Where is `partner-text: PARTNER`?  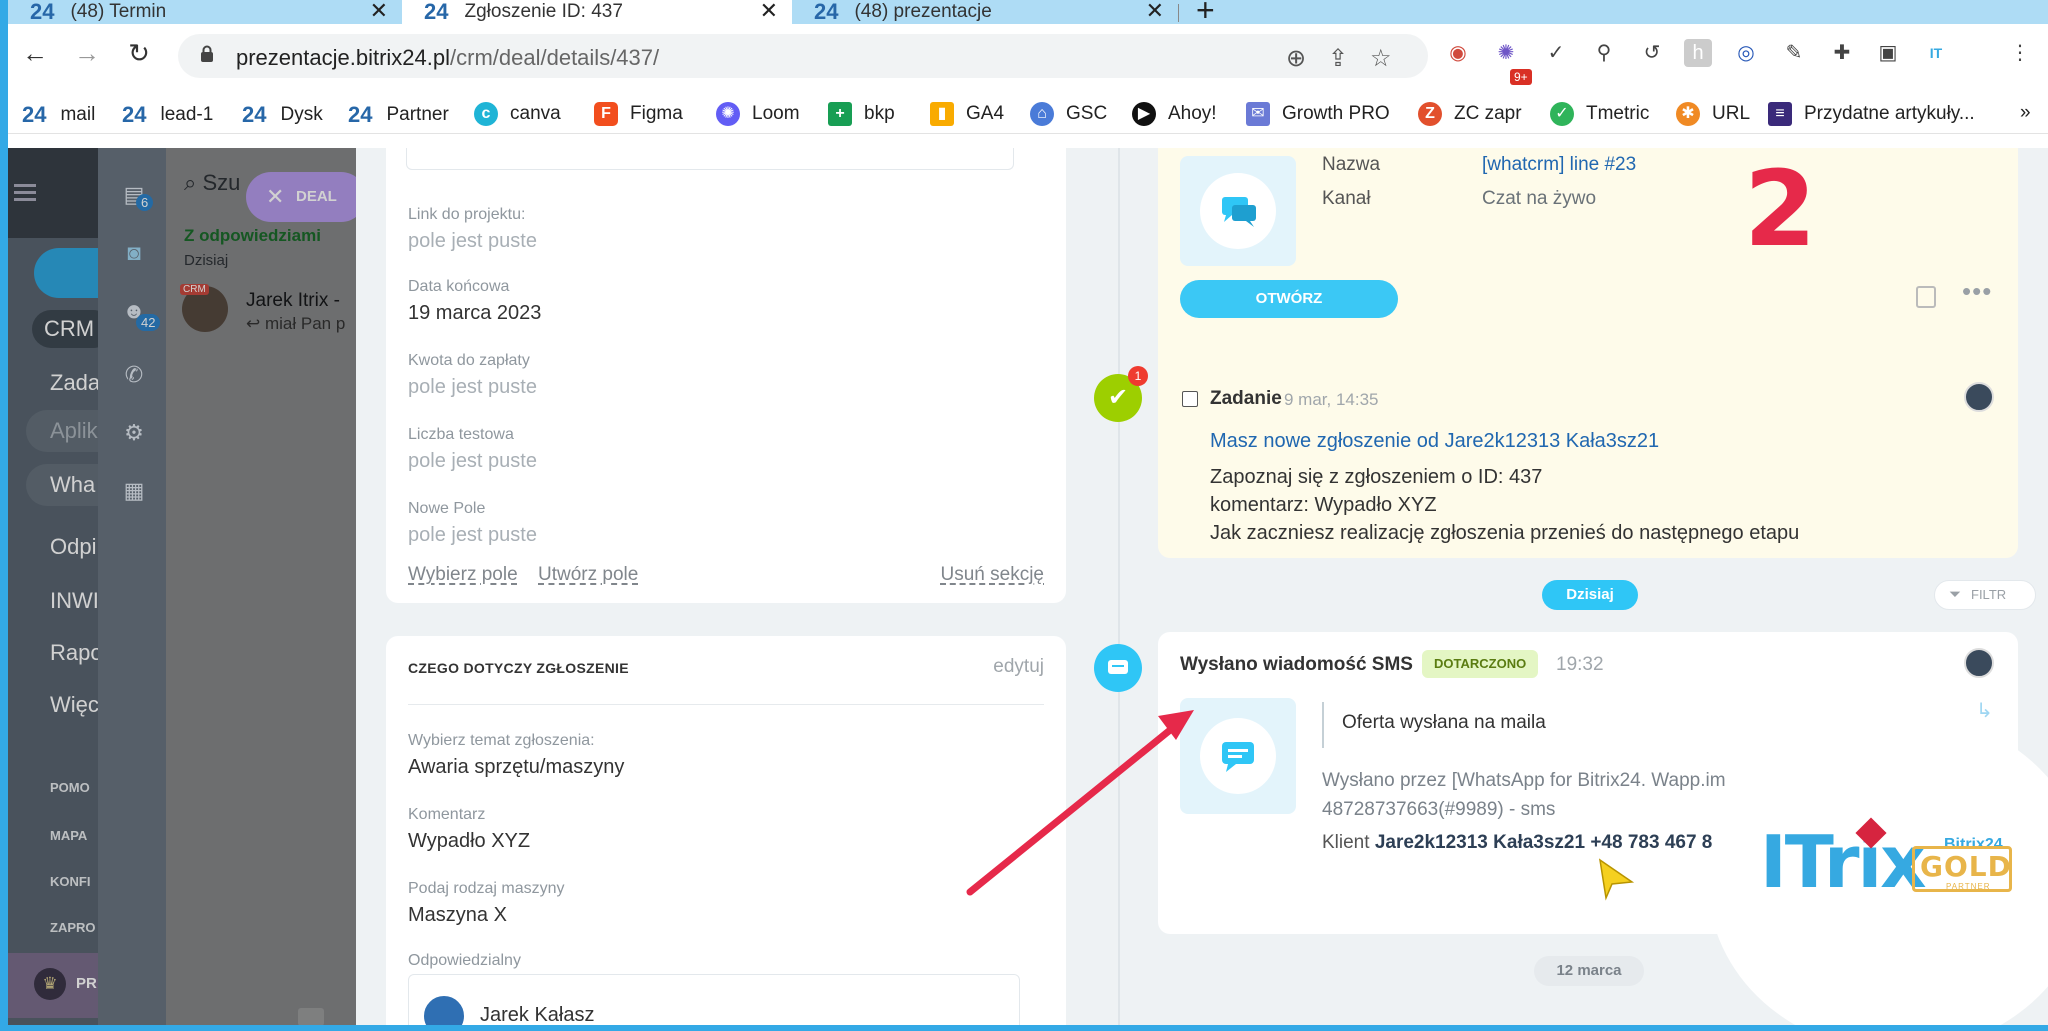 partner-text: PARTNER is located at coordinates (1968, 886).